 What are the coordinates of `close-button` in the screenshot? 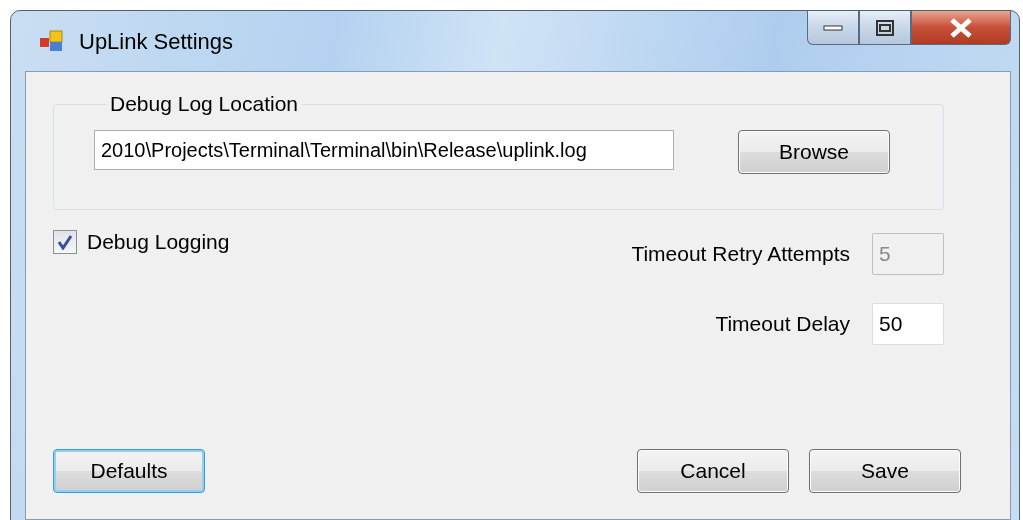 It's located at (961, 28).